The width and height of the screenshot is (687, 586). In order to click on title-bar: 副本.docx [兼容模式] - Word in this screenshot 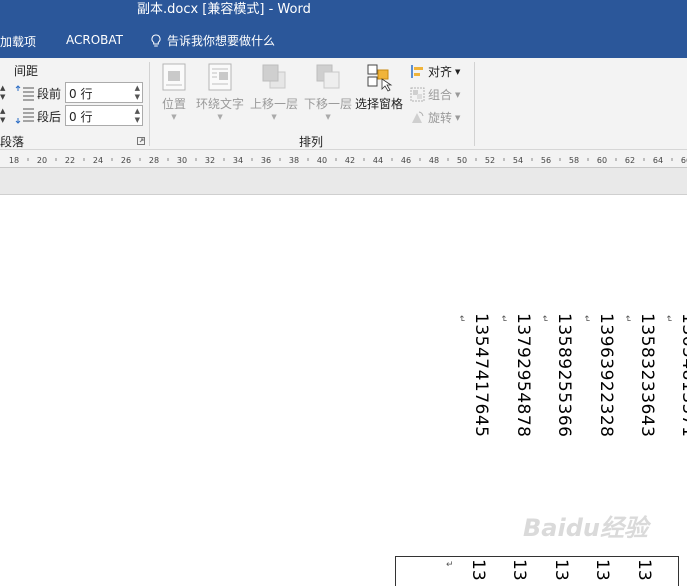, I will do `click(343, 13)`.